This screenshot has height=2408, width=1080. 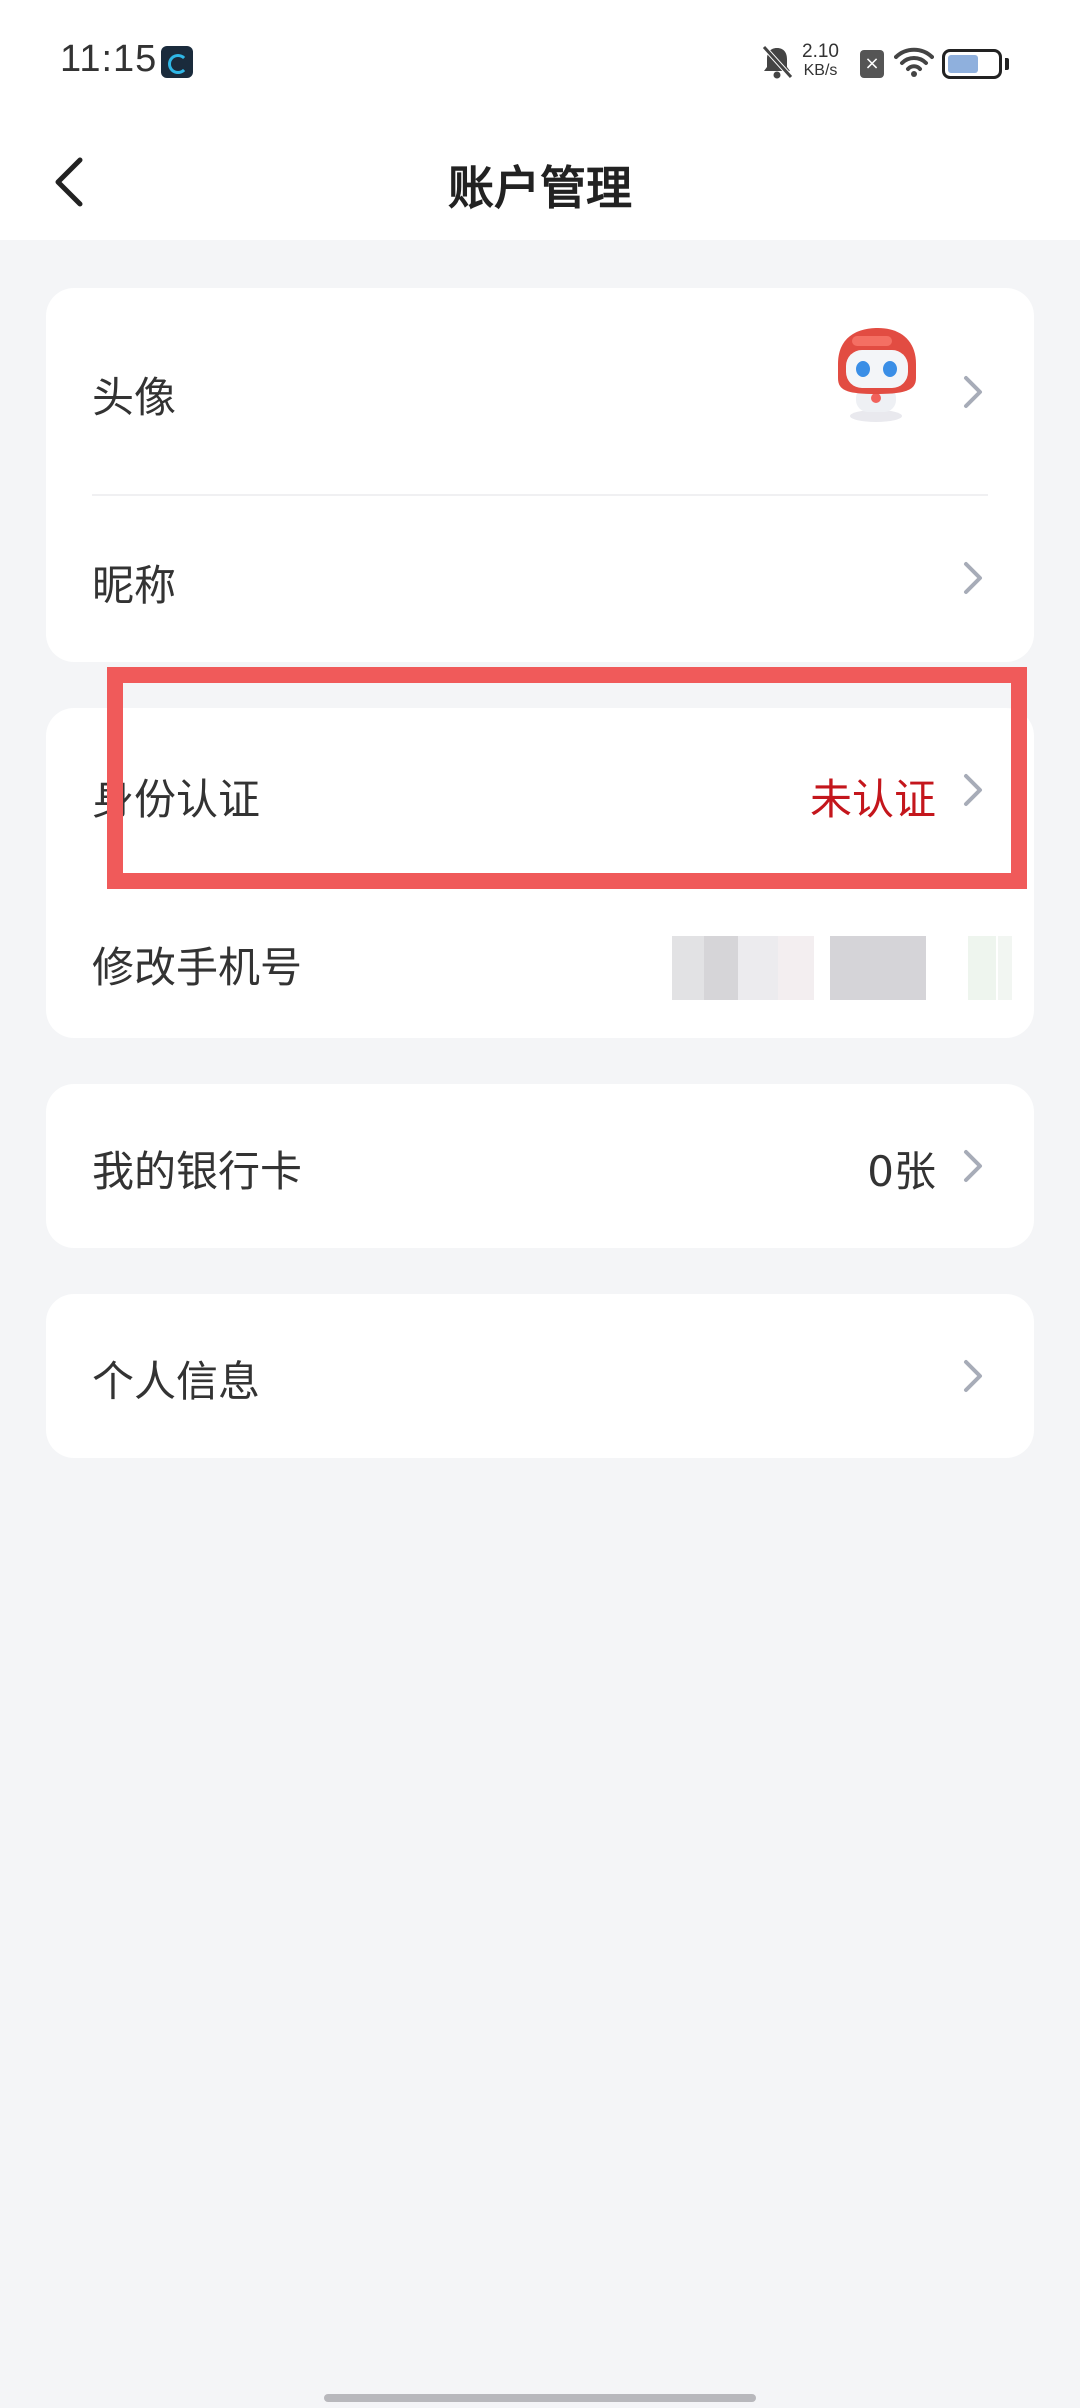 I want to click on status-icons: 2.10 KB/s ×, so click(x=880, y=63).